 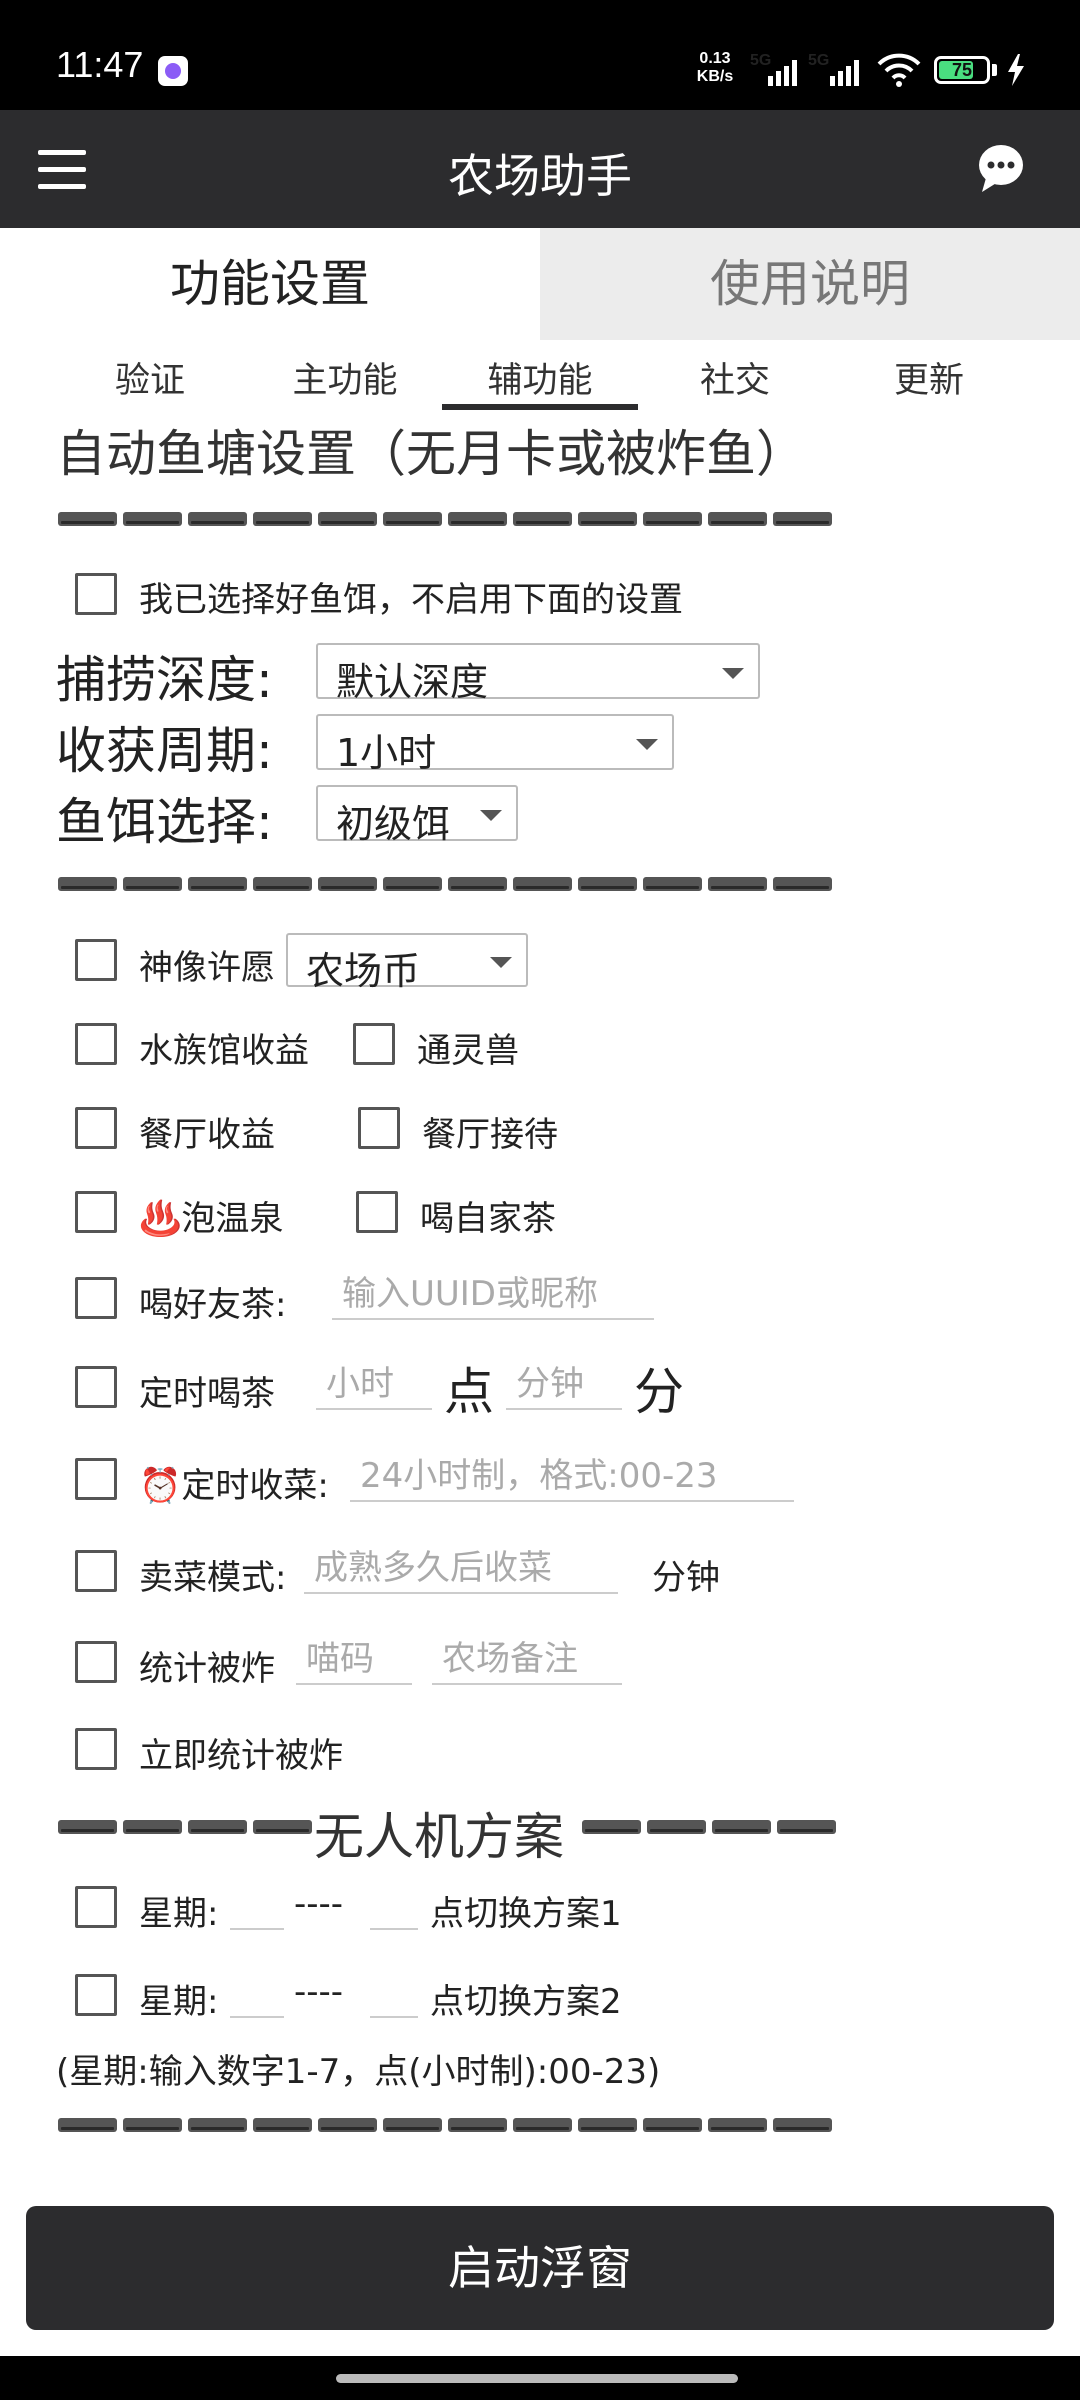 What do you see at coordinates (100, 64) in the screenshot?
I see `status-time: 11:47` at bounding box center [100, 64].